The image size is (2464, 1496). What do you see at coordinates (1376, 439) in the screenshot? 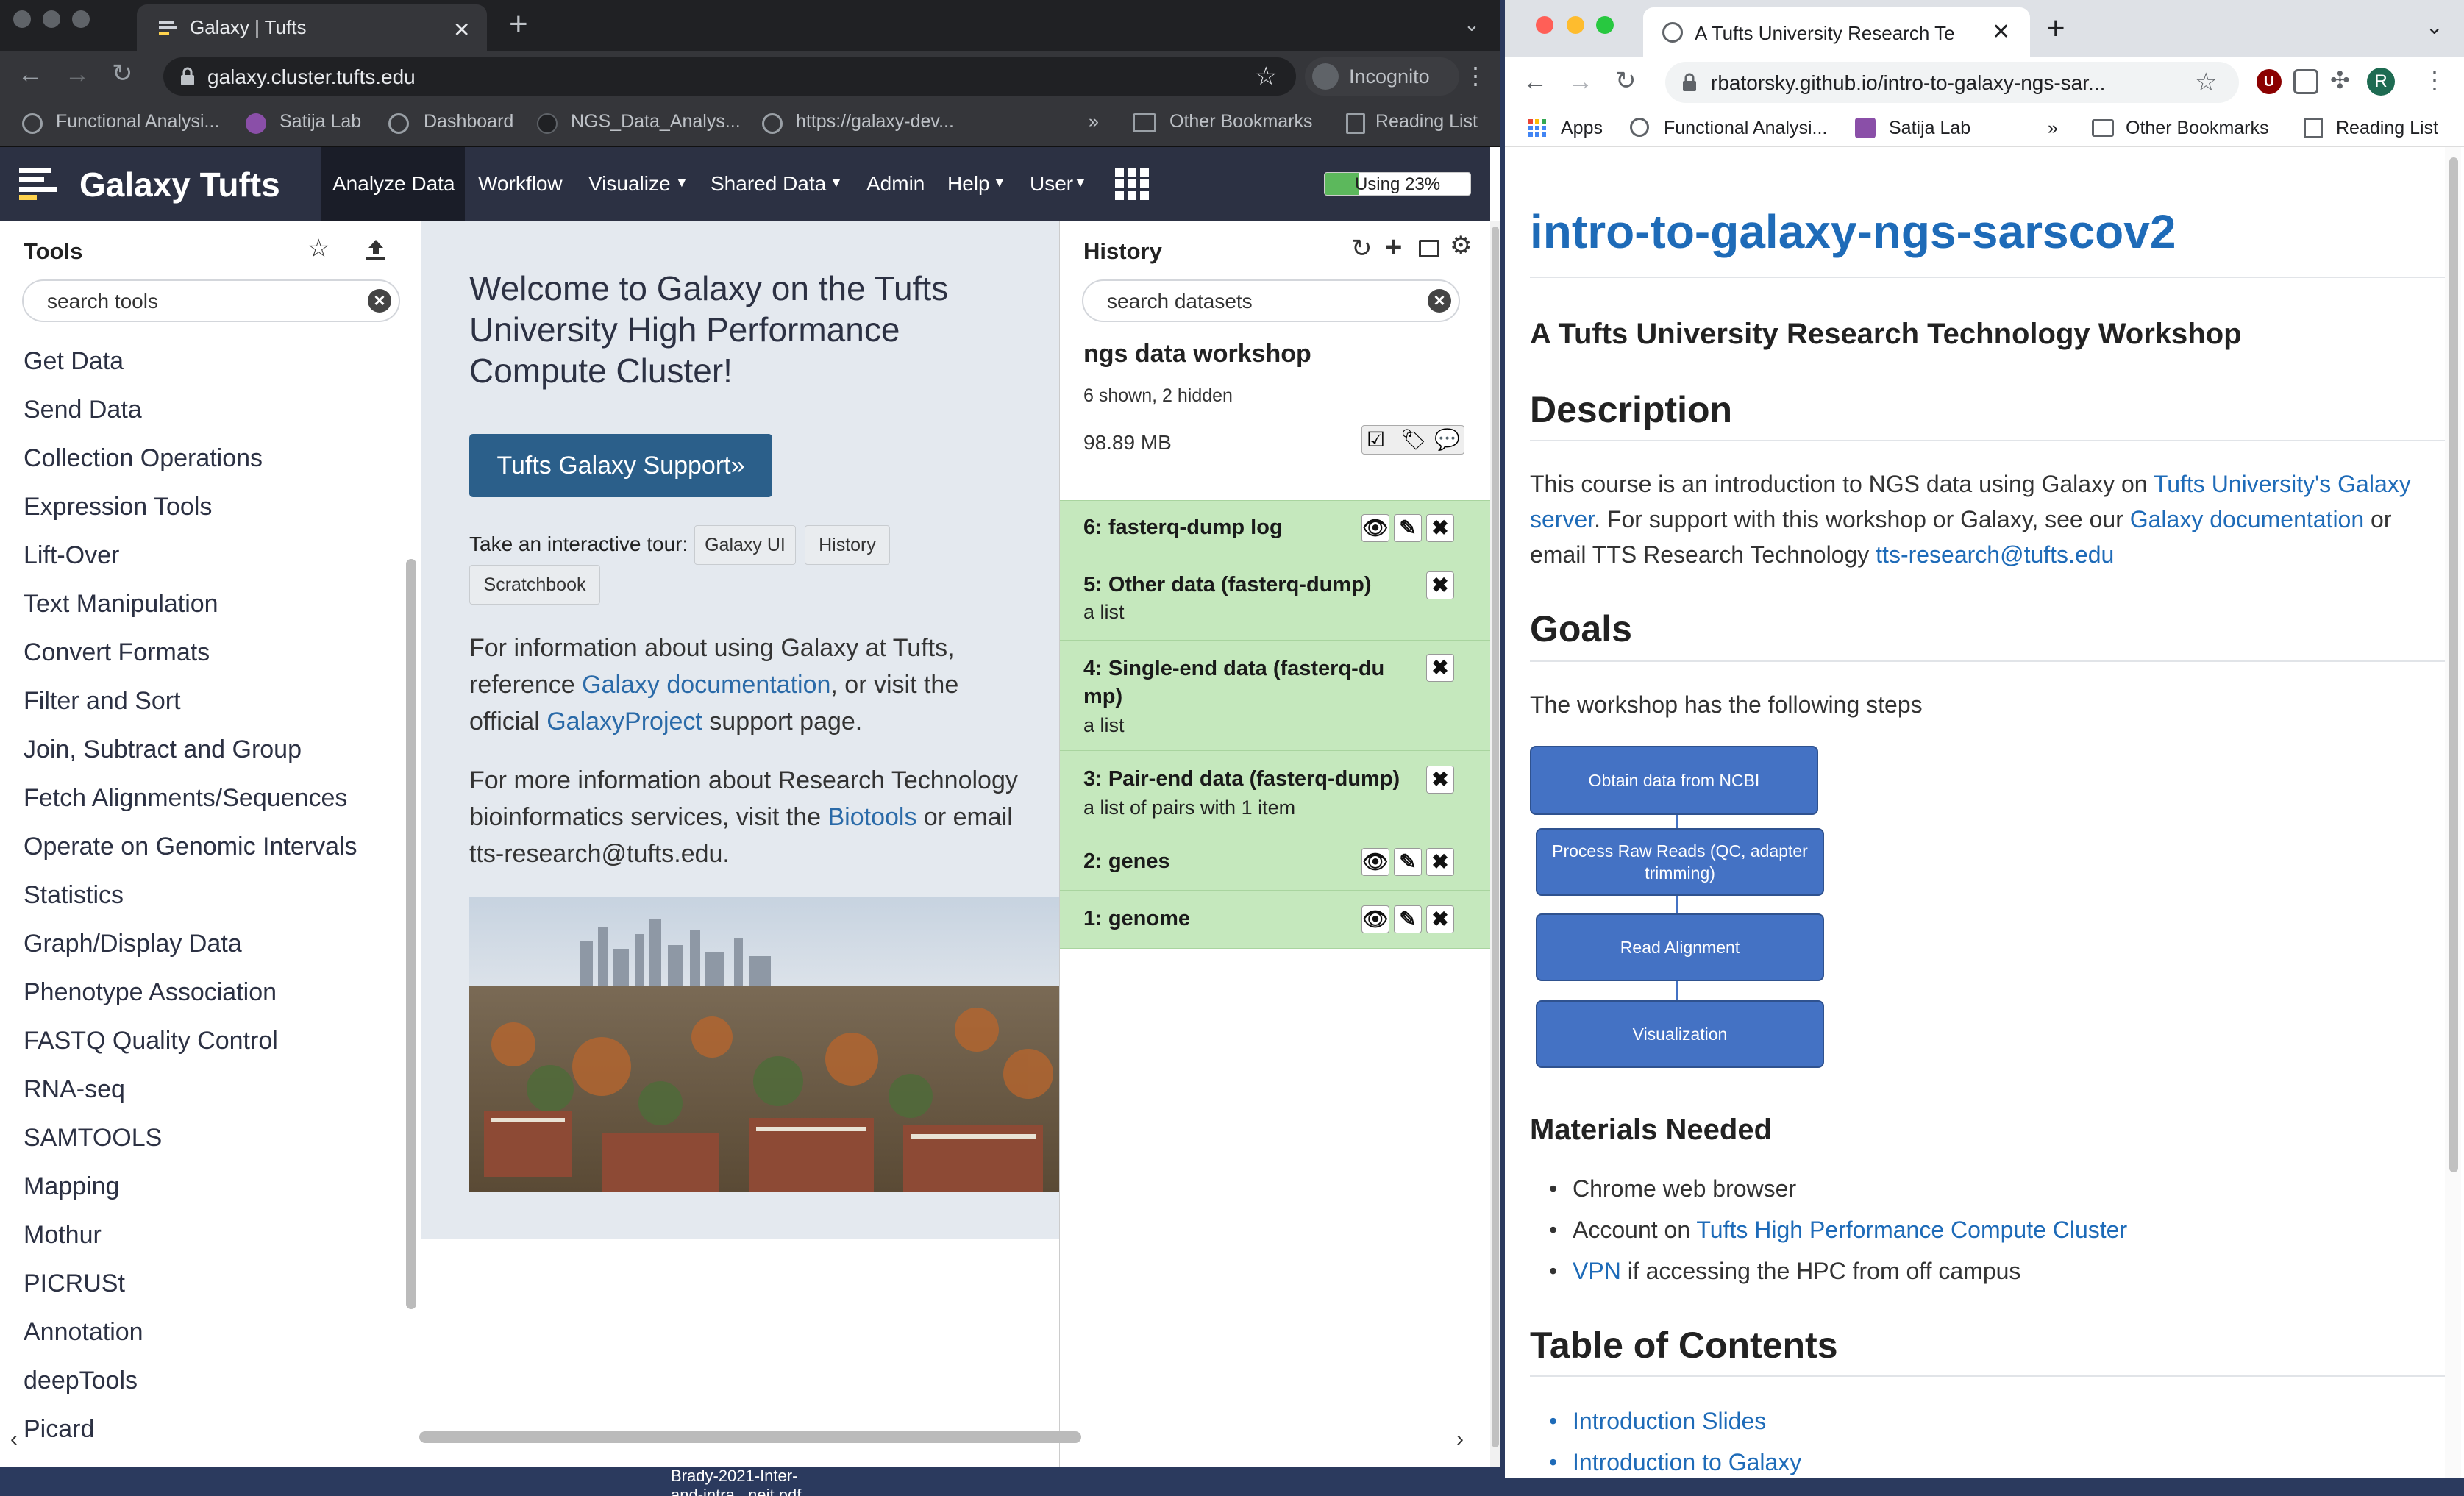
I see `select-checkbox-icon: ☑` at bounding box center [1376, 439].